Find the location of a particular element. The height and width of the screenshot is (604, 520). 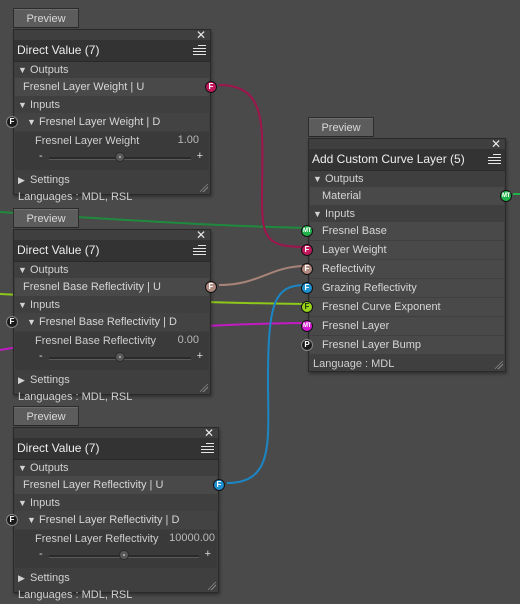

input-row-reflectivity: Reflectivity F is located at coordinates (402, 269).